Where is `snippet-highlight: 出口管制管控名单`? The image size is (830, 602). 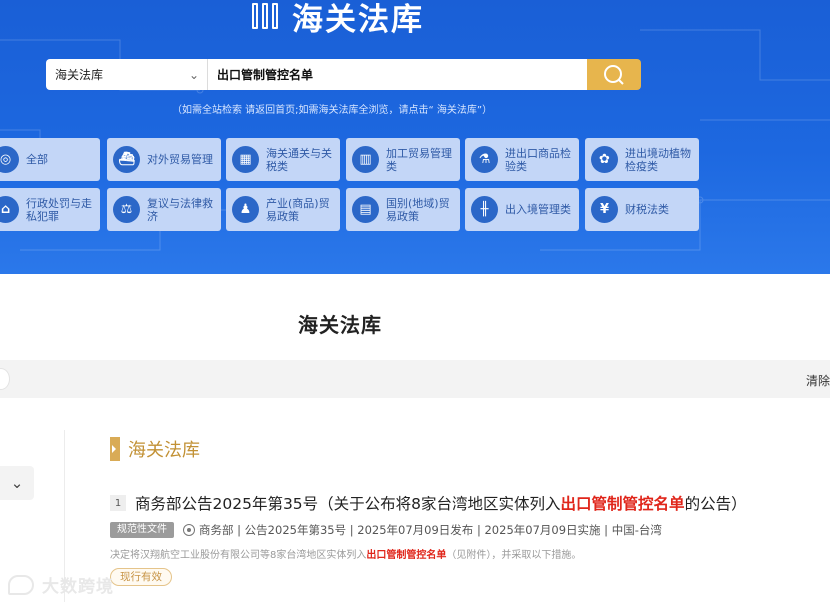 snippet-highlight: 出口管制管控名单 is located at coordinates (406, 555).